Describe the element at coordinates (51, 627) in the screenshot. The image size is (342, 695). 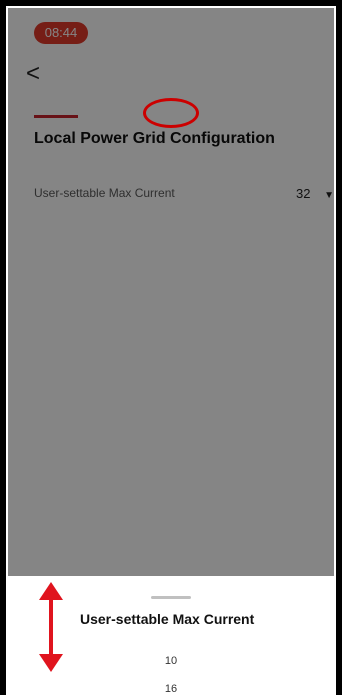
I see `scroll-direction-arrow-icon` at that location.